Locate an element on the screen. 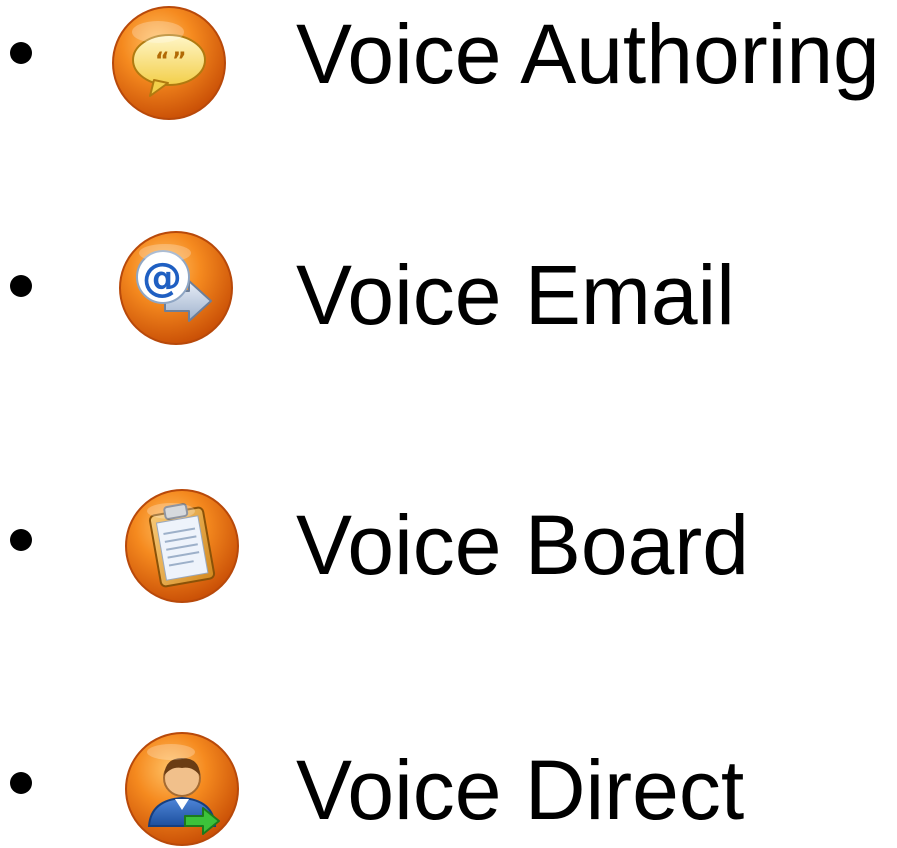 The height and width of the screenshot is (848, 897). list-item-voice-email: @ Voice Email is located at coordinates (448, 285).